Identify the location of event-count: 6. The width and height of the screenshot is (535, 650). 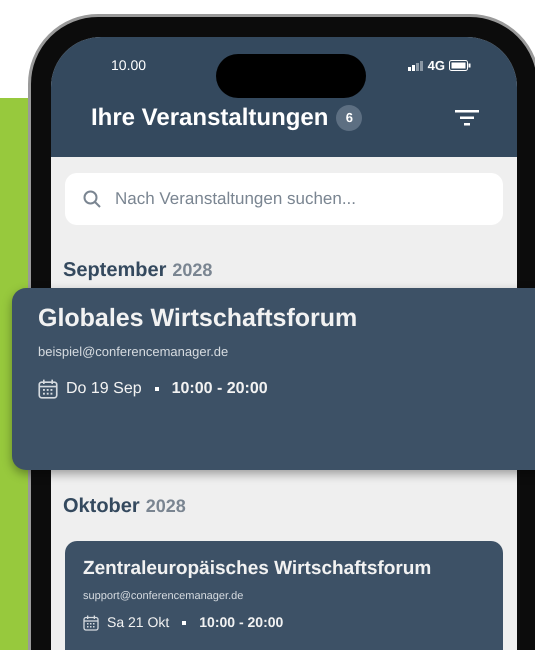
(349, 118).